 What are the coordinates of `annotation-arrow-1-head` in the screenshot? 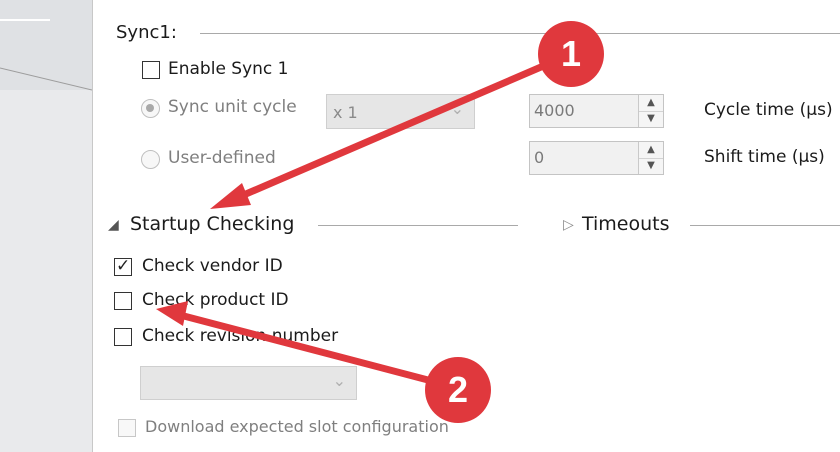 It's located at (230, 196).